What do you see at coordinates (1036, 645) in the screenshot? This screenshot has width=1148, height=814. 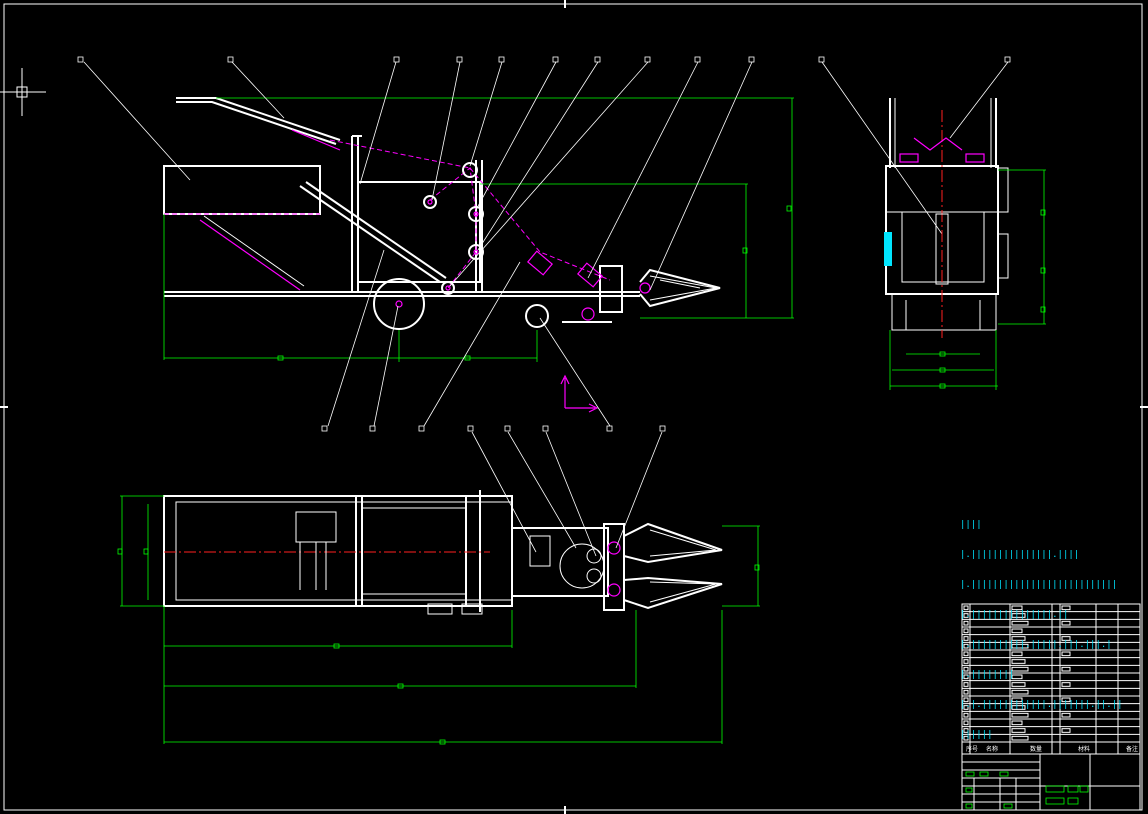 I see `note-line: |.||||||||||.|||||.|||.|||.|` at bounding box center [1036, 645].